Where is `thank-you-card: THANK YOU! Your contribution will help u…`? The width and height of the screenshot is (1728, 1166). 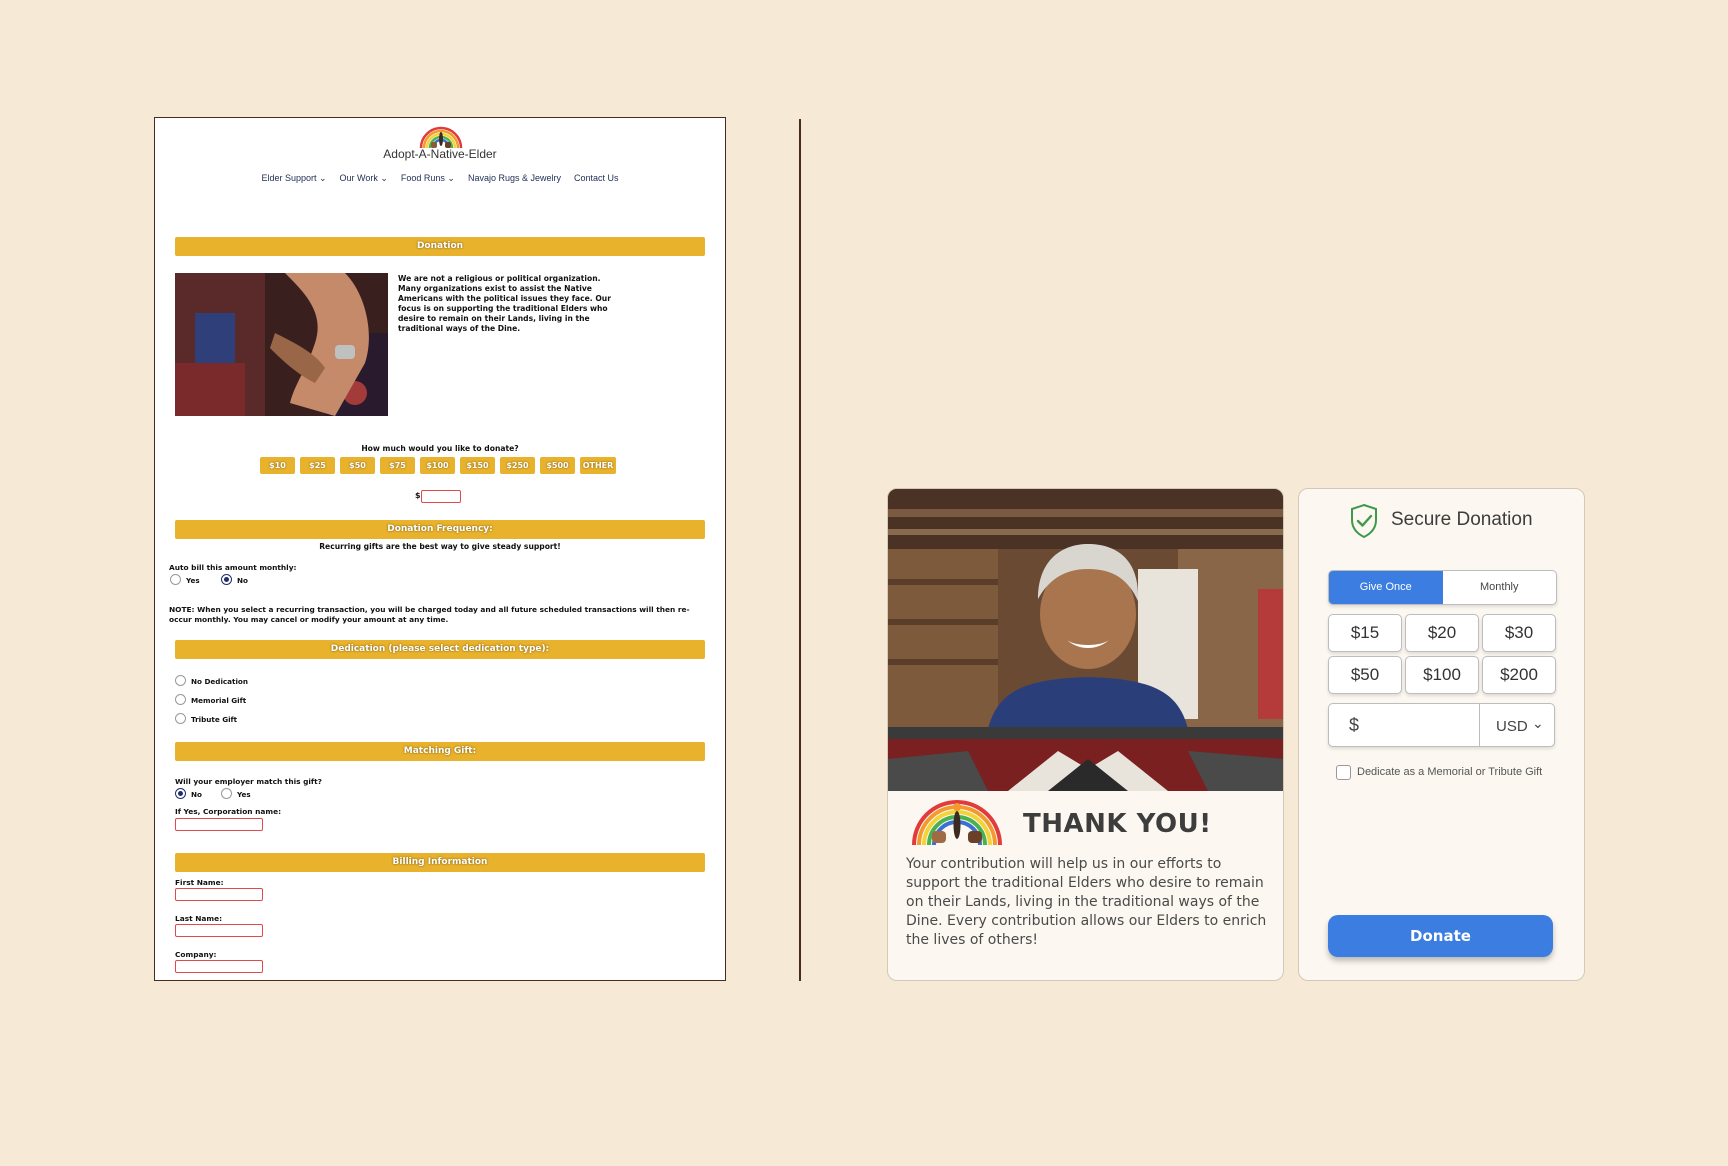
thank-you-card: THANK YOU! Your contribution will help u… is located at coordinates (1085, 734).